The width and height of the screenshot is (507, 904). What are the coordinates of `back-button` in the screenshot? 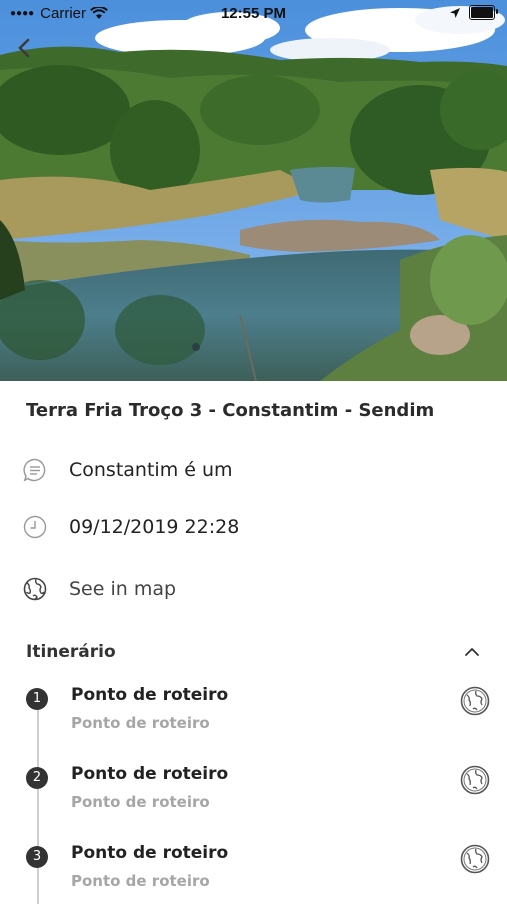 It's located at (24, 48).